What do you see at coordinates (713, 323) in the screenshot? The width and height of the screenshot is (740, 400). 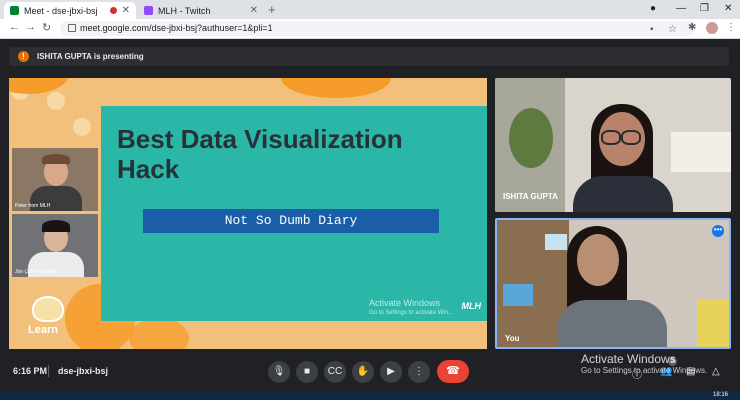 I see `cushion-background` at bounding box center [713, 323].